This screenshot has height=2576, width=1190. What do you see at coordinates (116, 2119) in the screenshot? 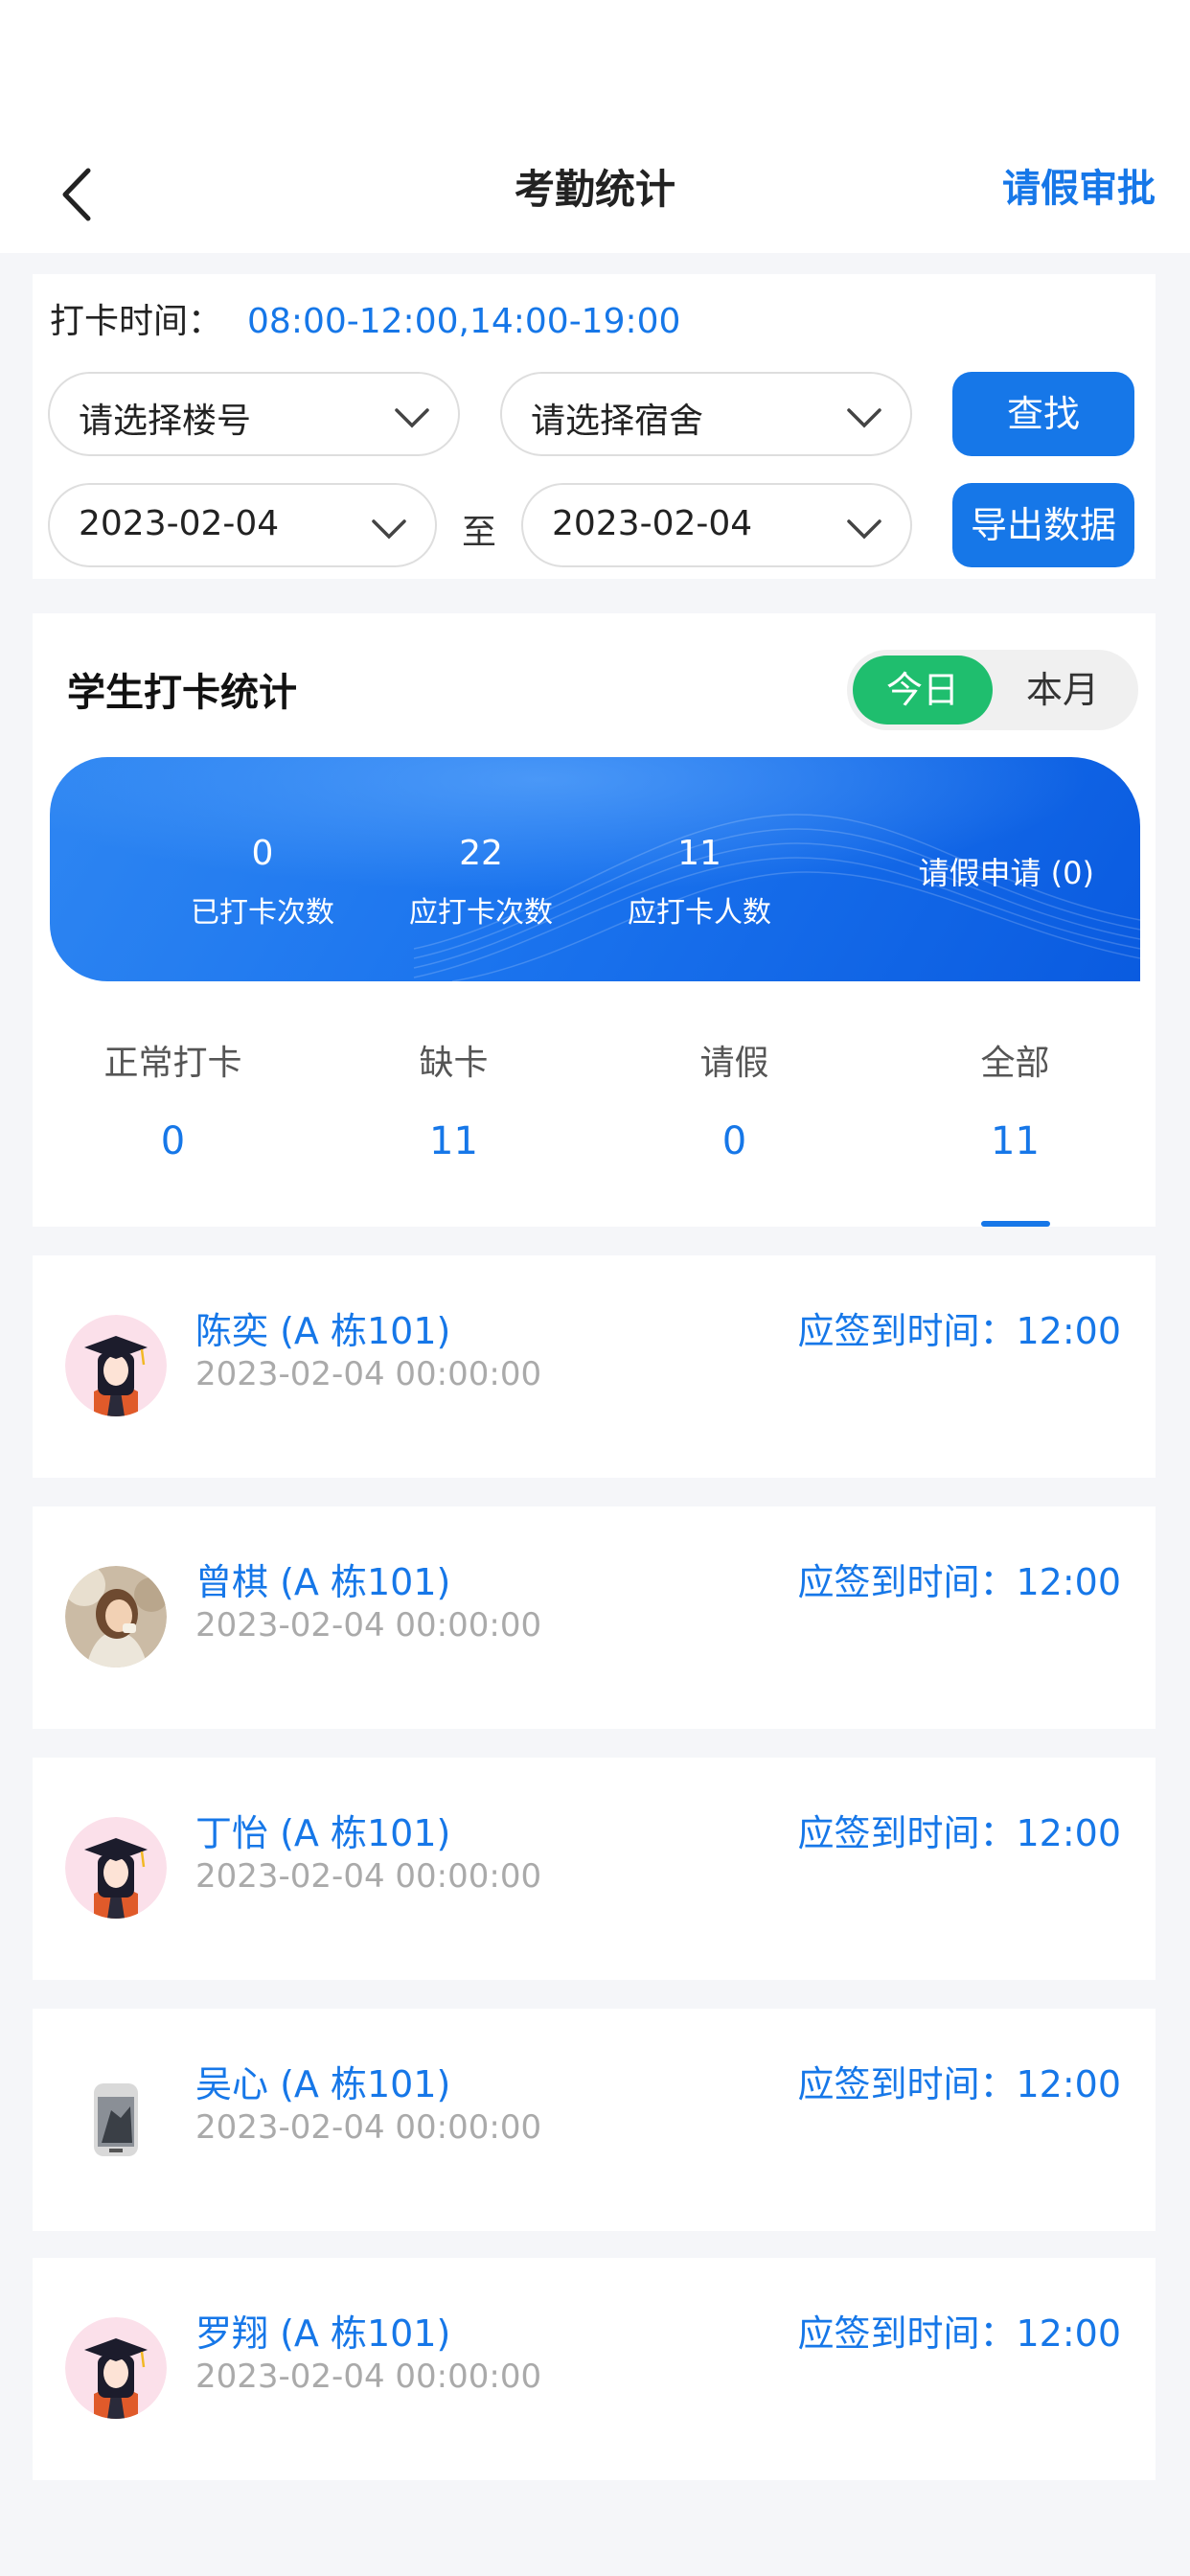
I see `figure-avatar-icon` at bounding box center [116, 2119].